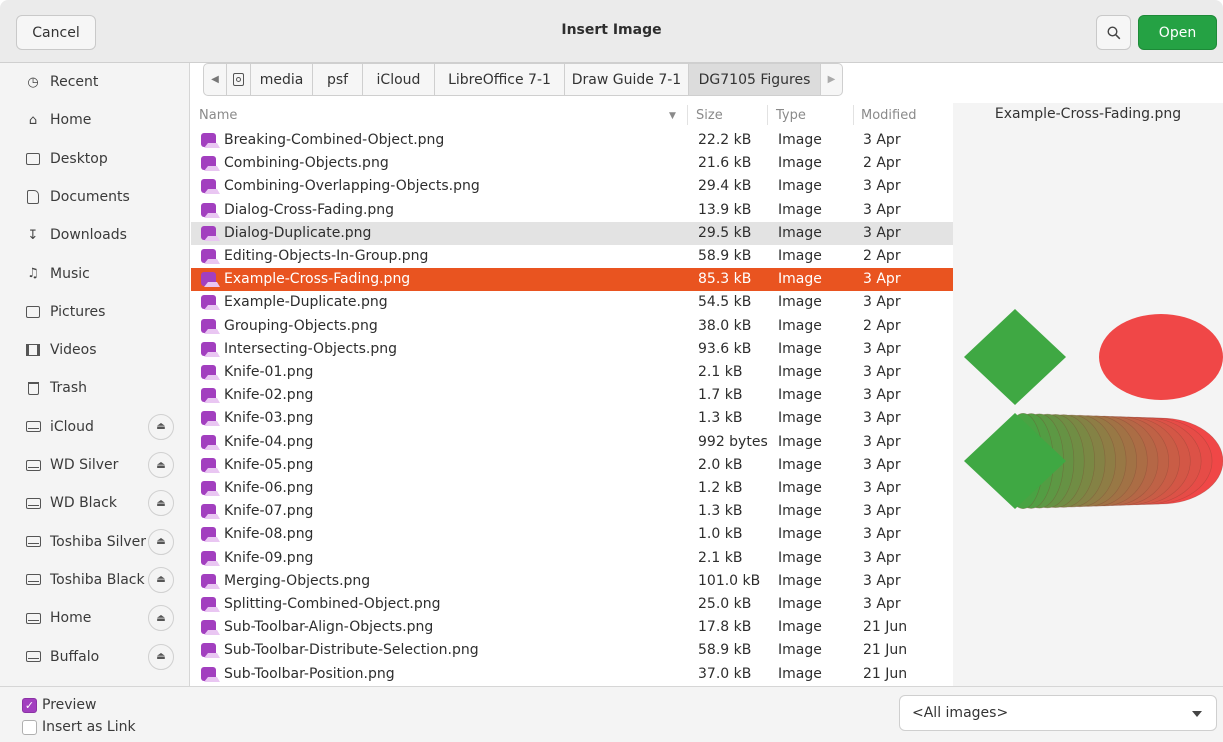 The height and width of the screenshot is (742, 1223). Describe the element at coordinates (572, 210) in the screenshot. I see `file-row: Dialog-Cross-Fading.png 13.9 kB Image 3 Apr` at that location.